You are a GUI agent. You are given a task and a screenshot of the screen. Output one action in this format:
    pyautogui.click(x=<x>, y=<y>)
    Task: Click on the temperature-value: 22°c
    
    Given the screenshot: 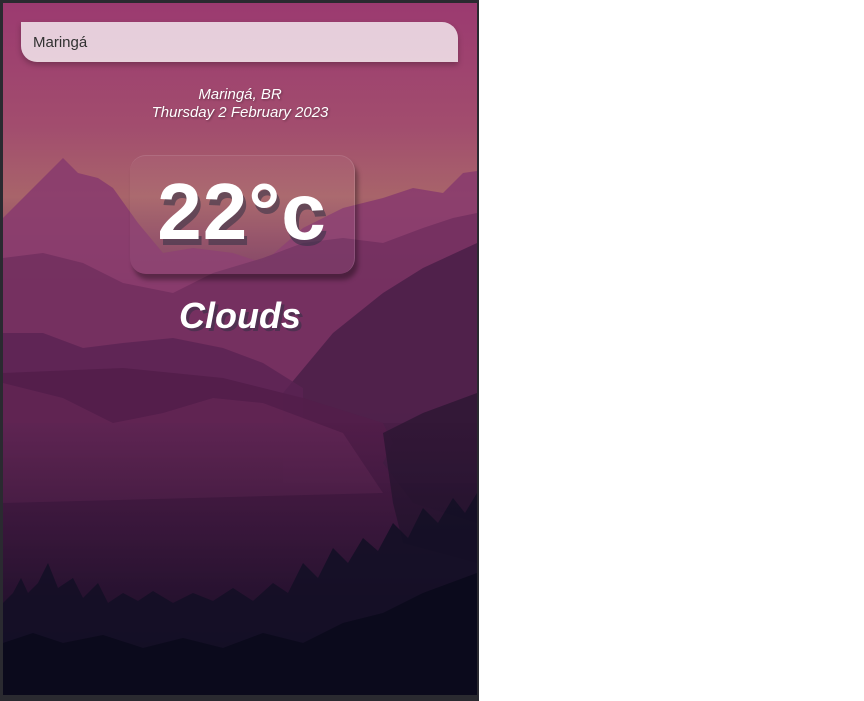 What is the action you would take?
    pyautogui.click(x=242, y=211)
    